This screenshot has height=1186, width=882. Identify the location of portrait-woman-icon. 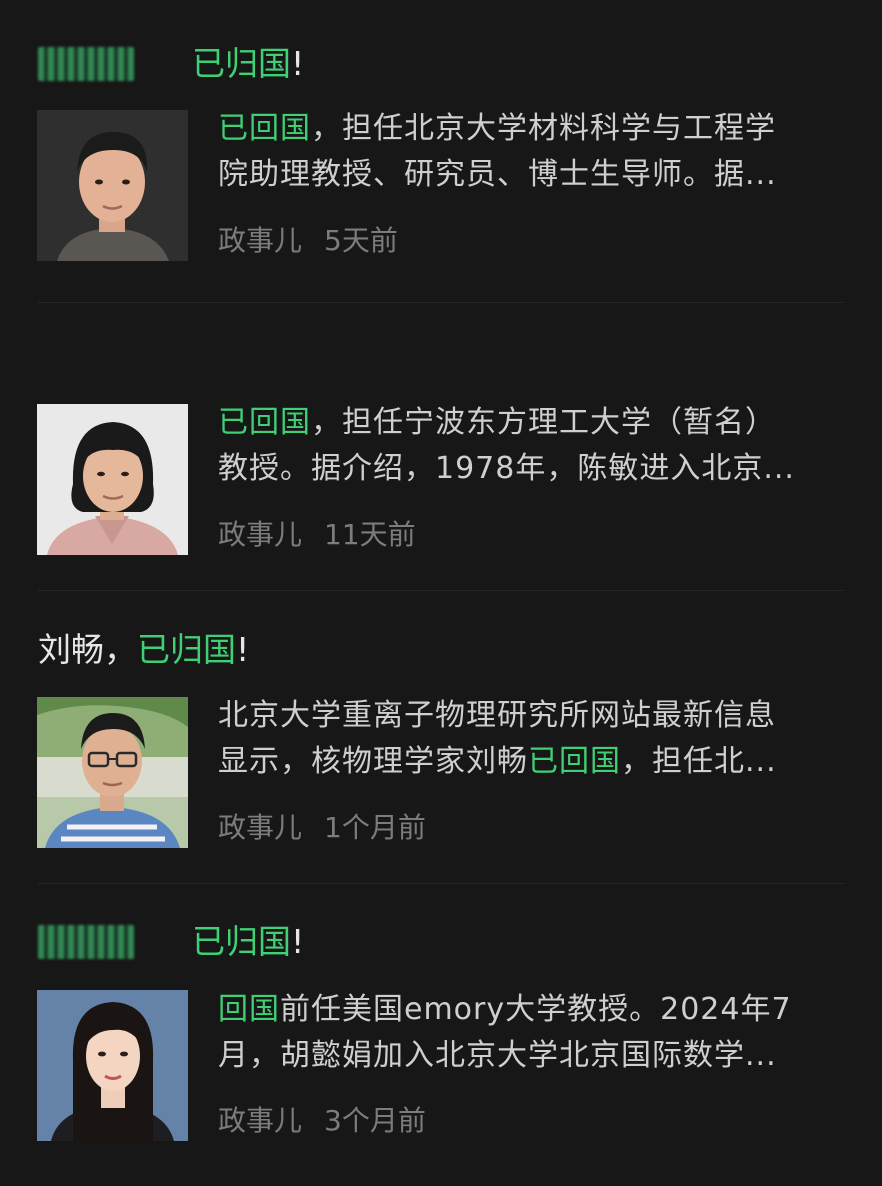
(112, 479).